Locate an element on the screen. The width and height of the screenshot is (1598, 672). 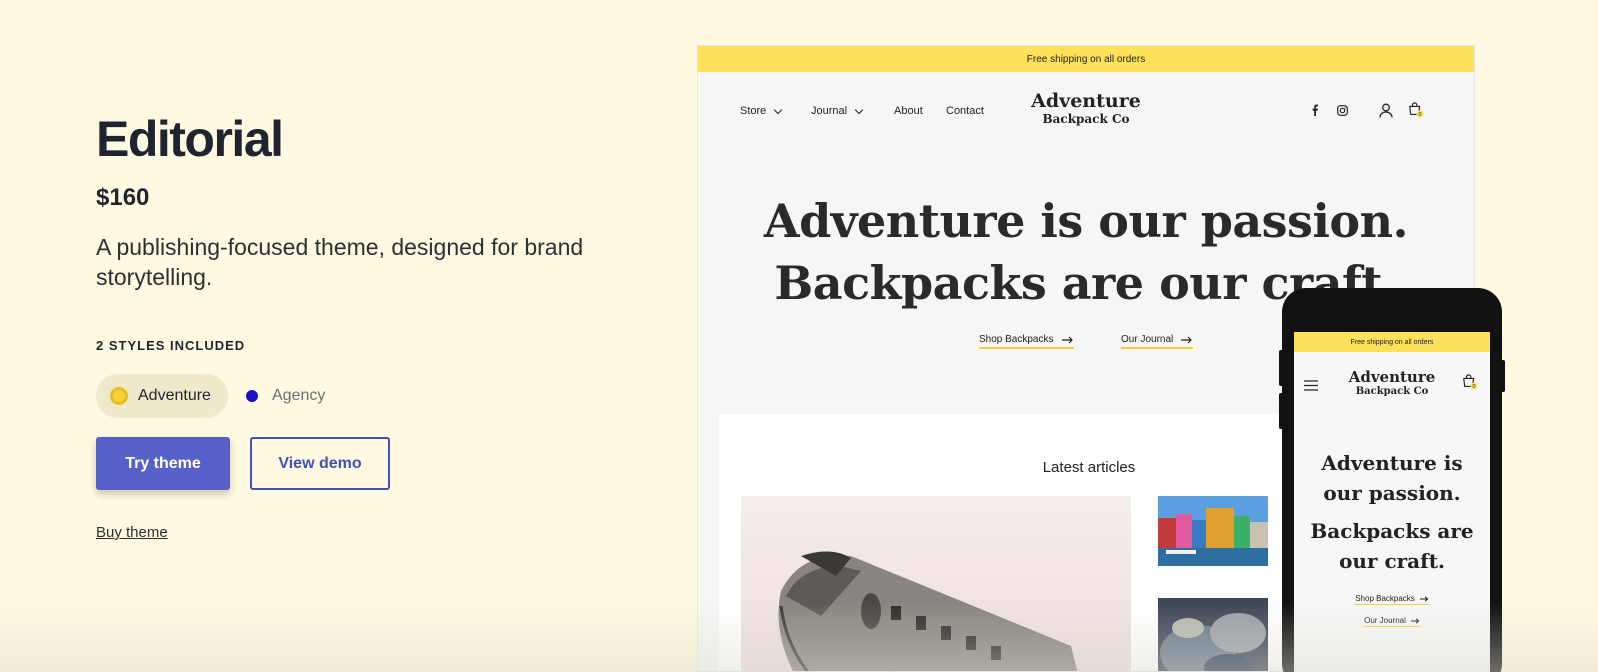
style-option-agency: Agency is located at coordinates (285, 396).